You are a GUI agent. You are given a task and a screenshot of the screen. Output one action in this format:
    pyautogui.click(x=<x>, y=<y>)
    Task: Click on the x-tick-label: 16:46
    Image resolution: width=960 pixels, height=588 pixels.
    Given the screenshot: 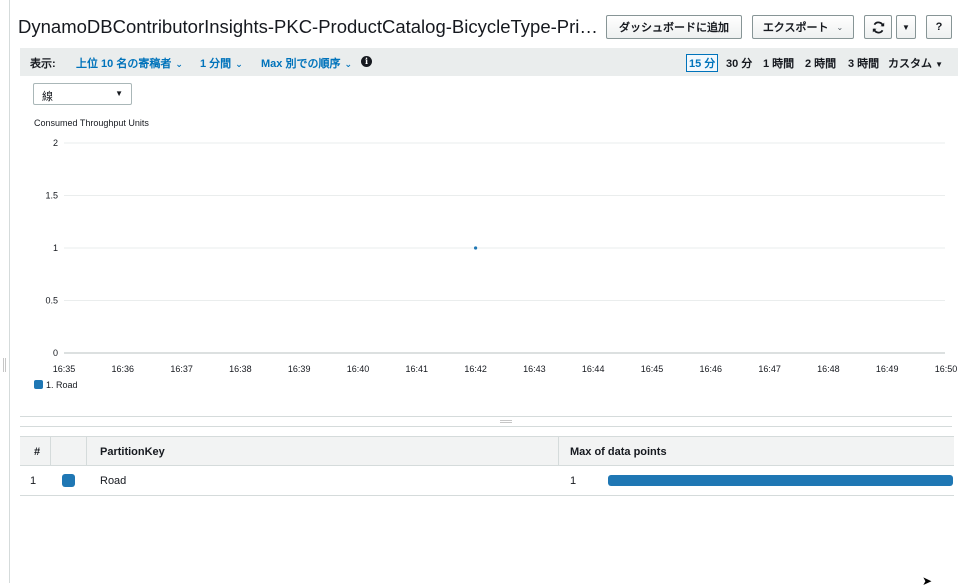 What is the action you would take?
    pyautogui.click(x=711, y=369)
    